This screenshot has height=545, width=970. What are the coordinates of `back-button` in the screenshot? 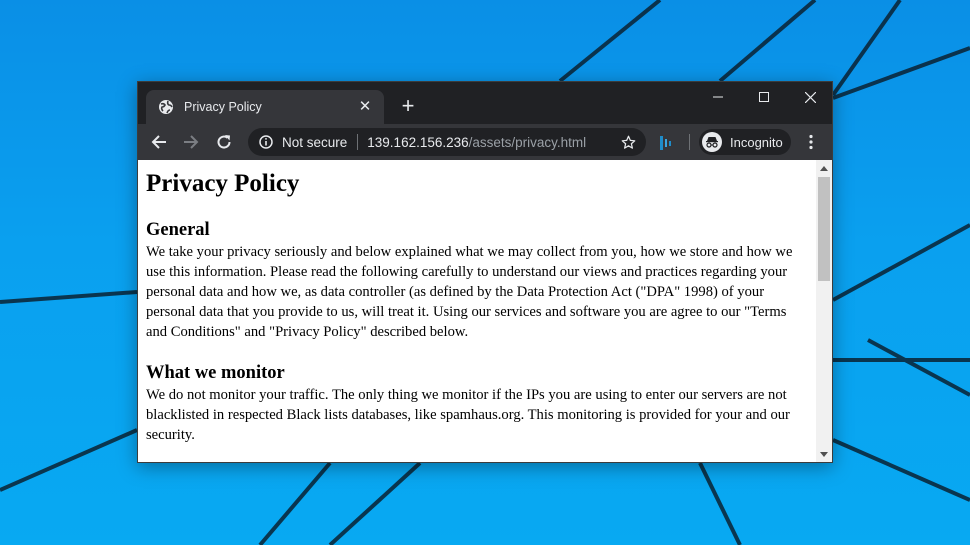 It's located at (159, 142).